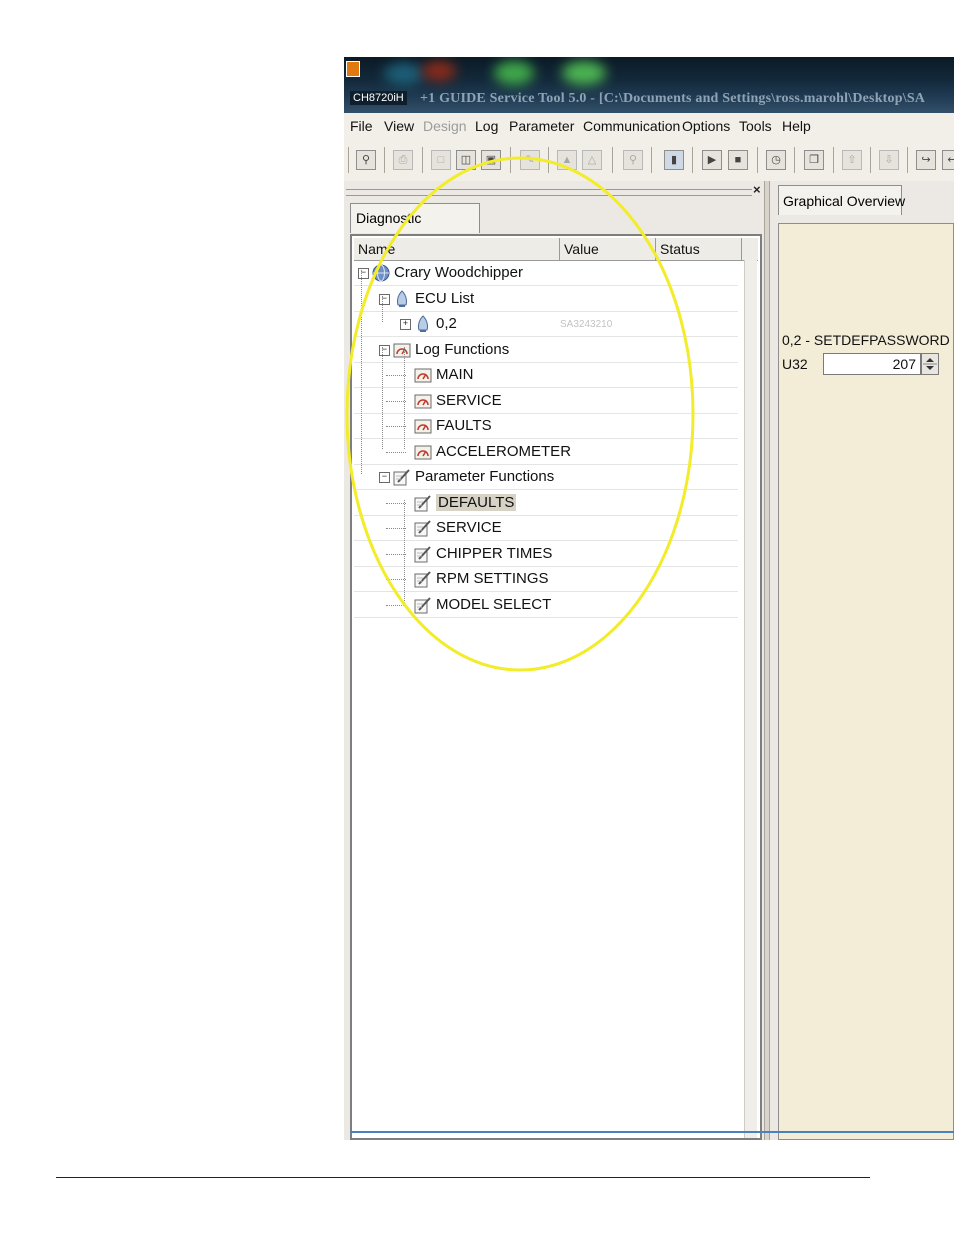 The width and height of the screenshot is (954, 1235). What do you see at coordinates (446, 323) in the screenshot?
I see `tree-item-label: 0,2` at bounding box center [446, 323].